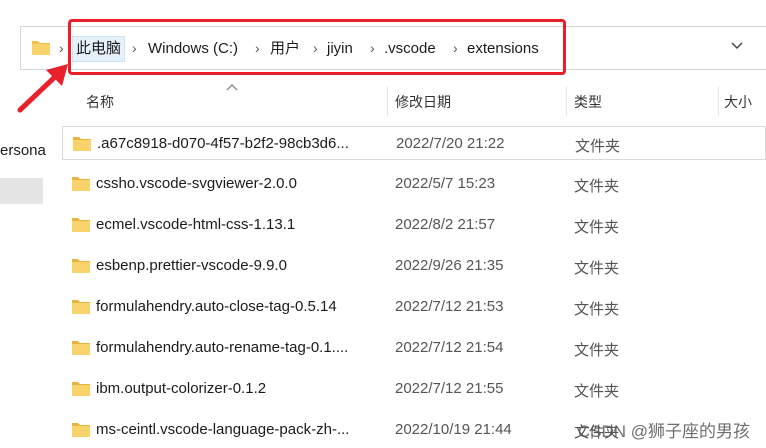 The width and height of the screenshot is (766, 448). I want to click on column-header-name: 名称, so click(100, 102).